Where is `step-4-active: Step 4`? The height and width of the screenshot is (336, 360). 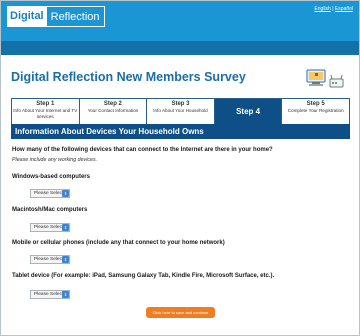 step-4-active: Step 4 is located at coordinates (248, 112).